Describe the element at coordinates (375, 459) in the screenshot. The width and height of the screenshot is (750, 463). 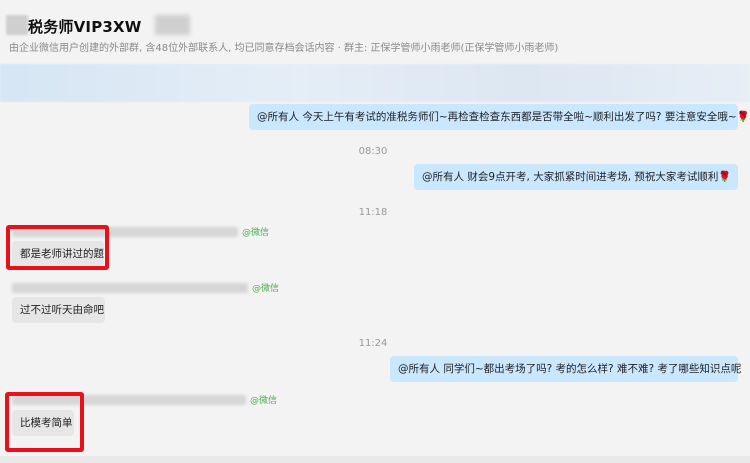
I see `input-area-edge` at that location.